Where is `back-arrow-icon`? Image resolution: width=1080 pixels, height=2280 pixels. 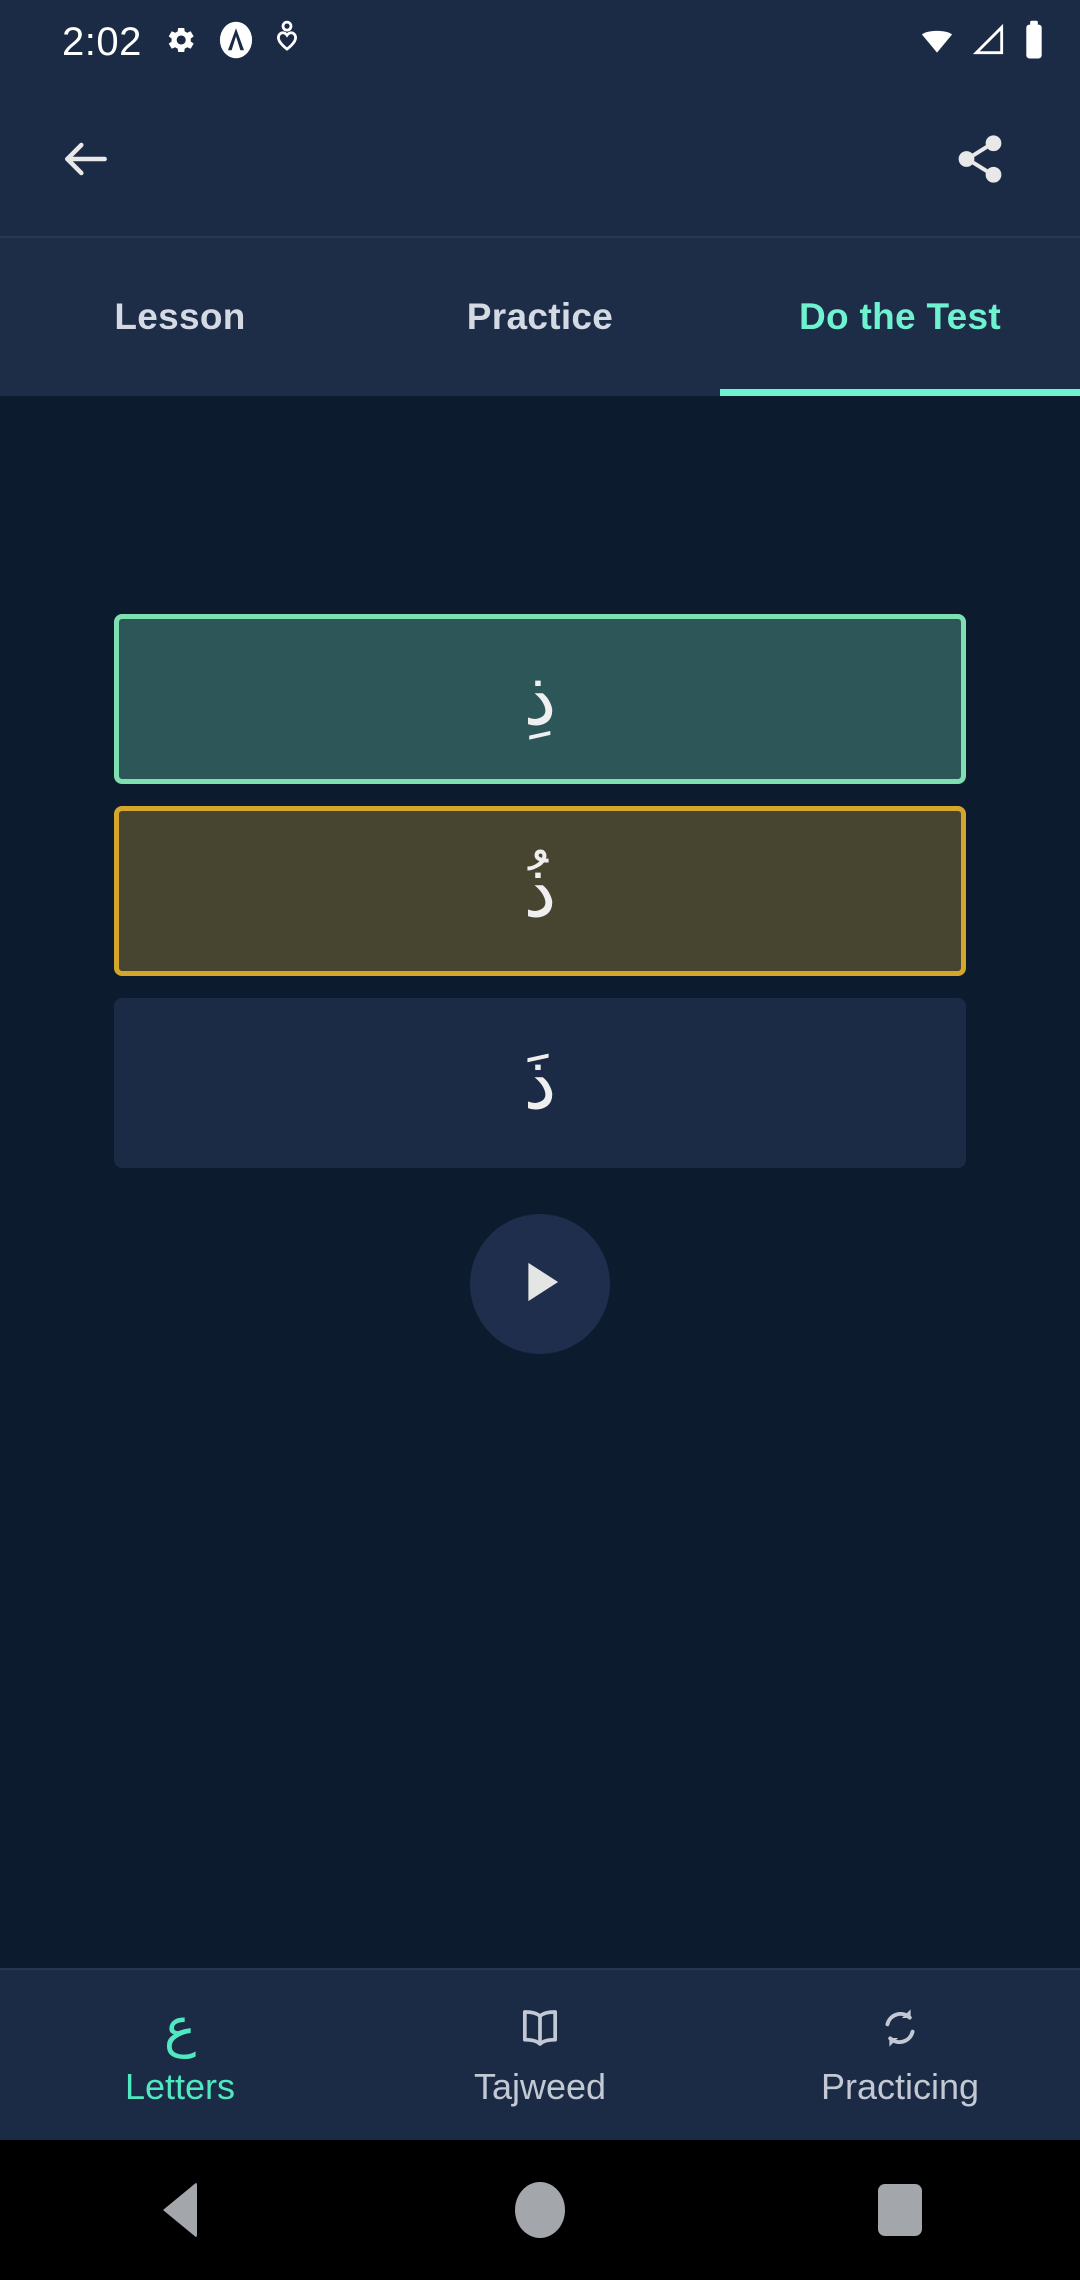 back-arrow-icon is located at coordinates (86, 161).